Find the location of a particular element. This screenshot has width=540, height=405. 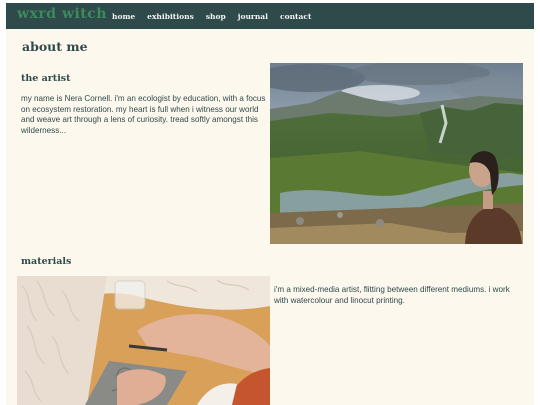

page-title: about me is located at coordinates (55, 46).